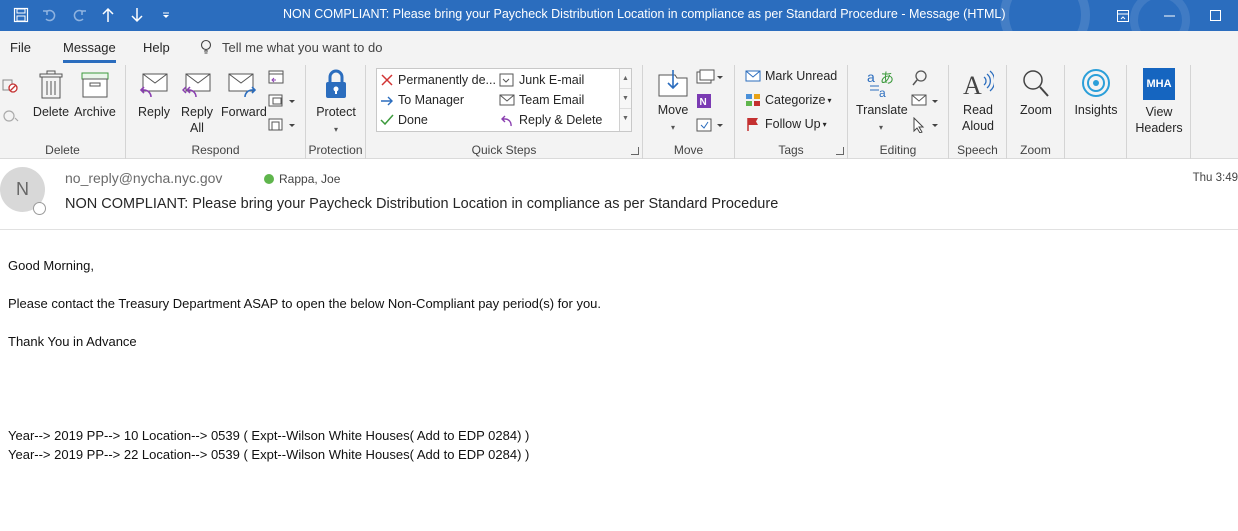 The width and height of the screenshot is (1238, 531). I want to click on title-decoration, so click(1045, 15).